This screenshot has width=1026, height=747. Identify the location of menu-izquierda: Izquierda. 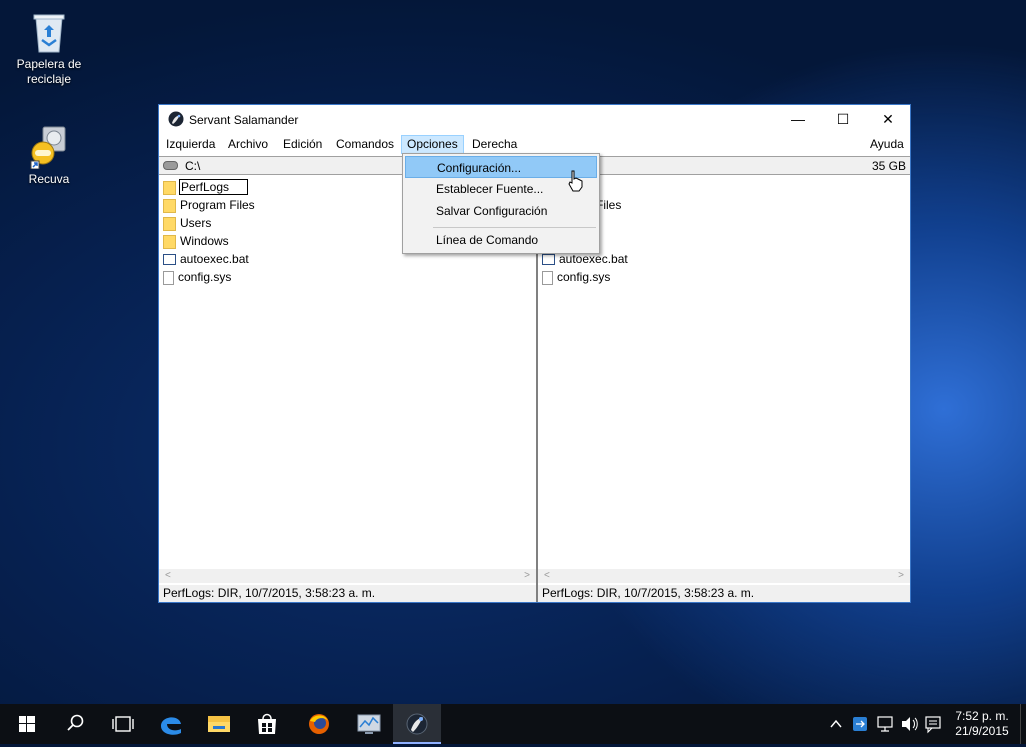
(190, 144).